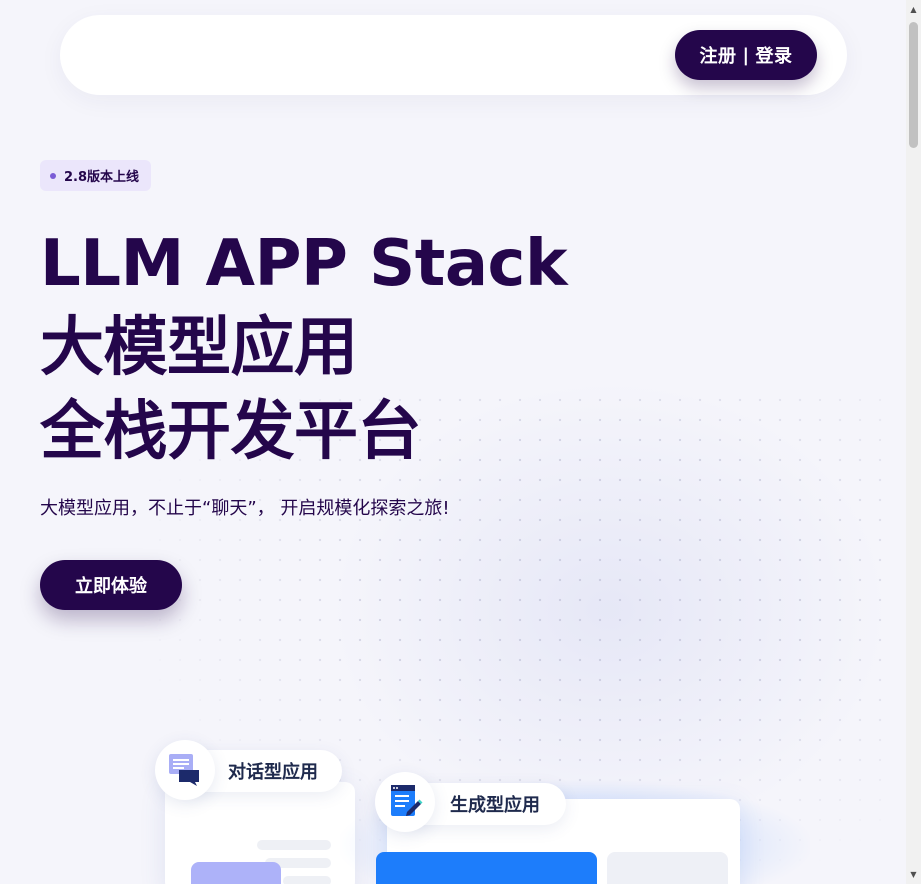 This screenshot has height=884, width=921. I want to click on badge-dot-icon, so click(53, 175).